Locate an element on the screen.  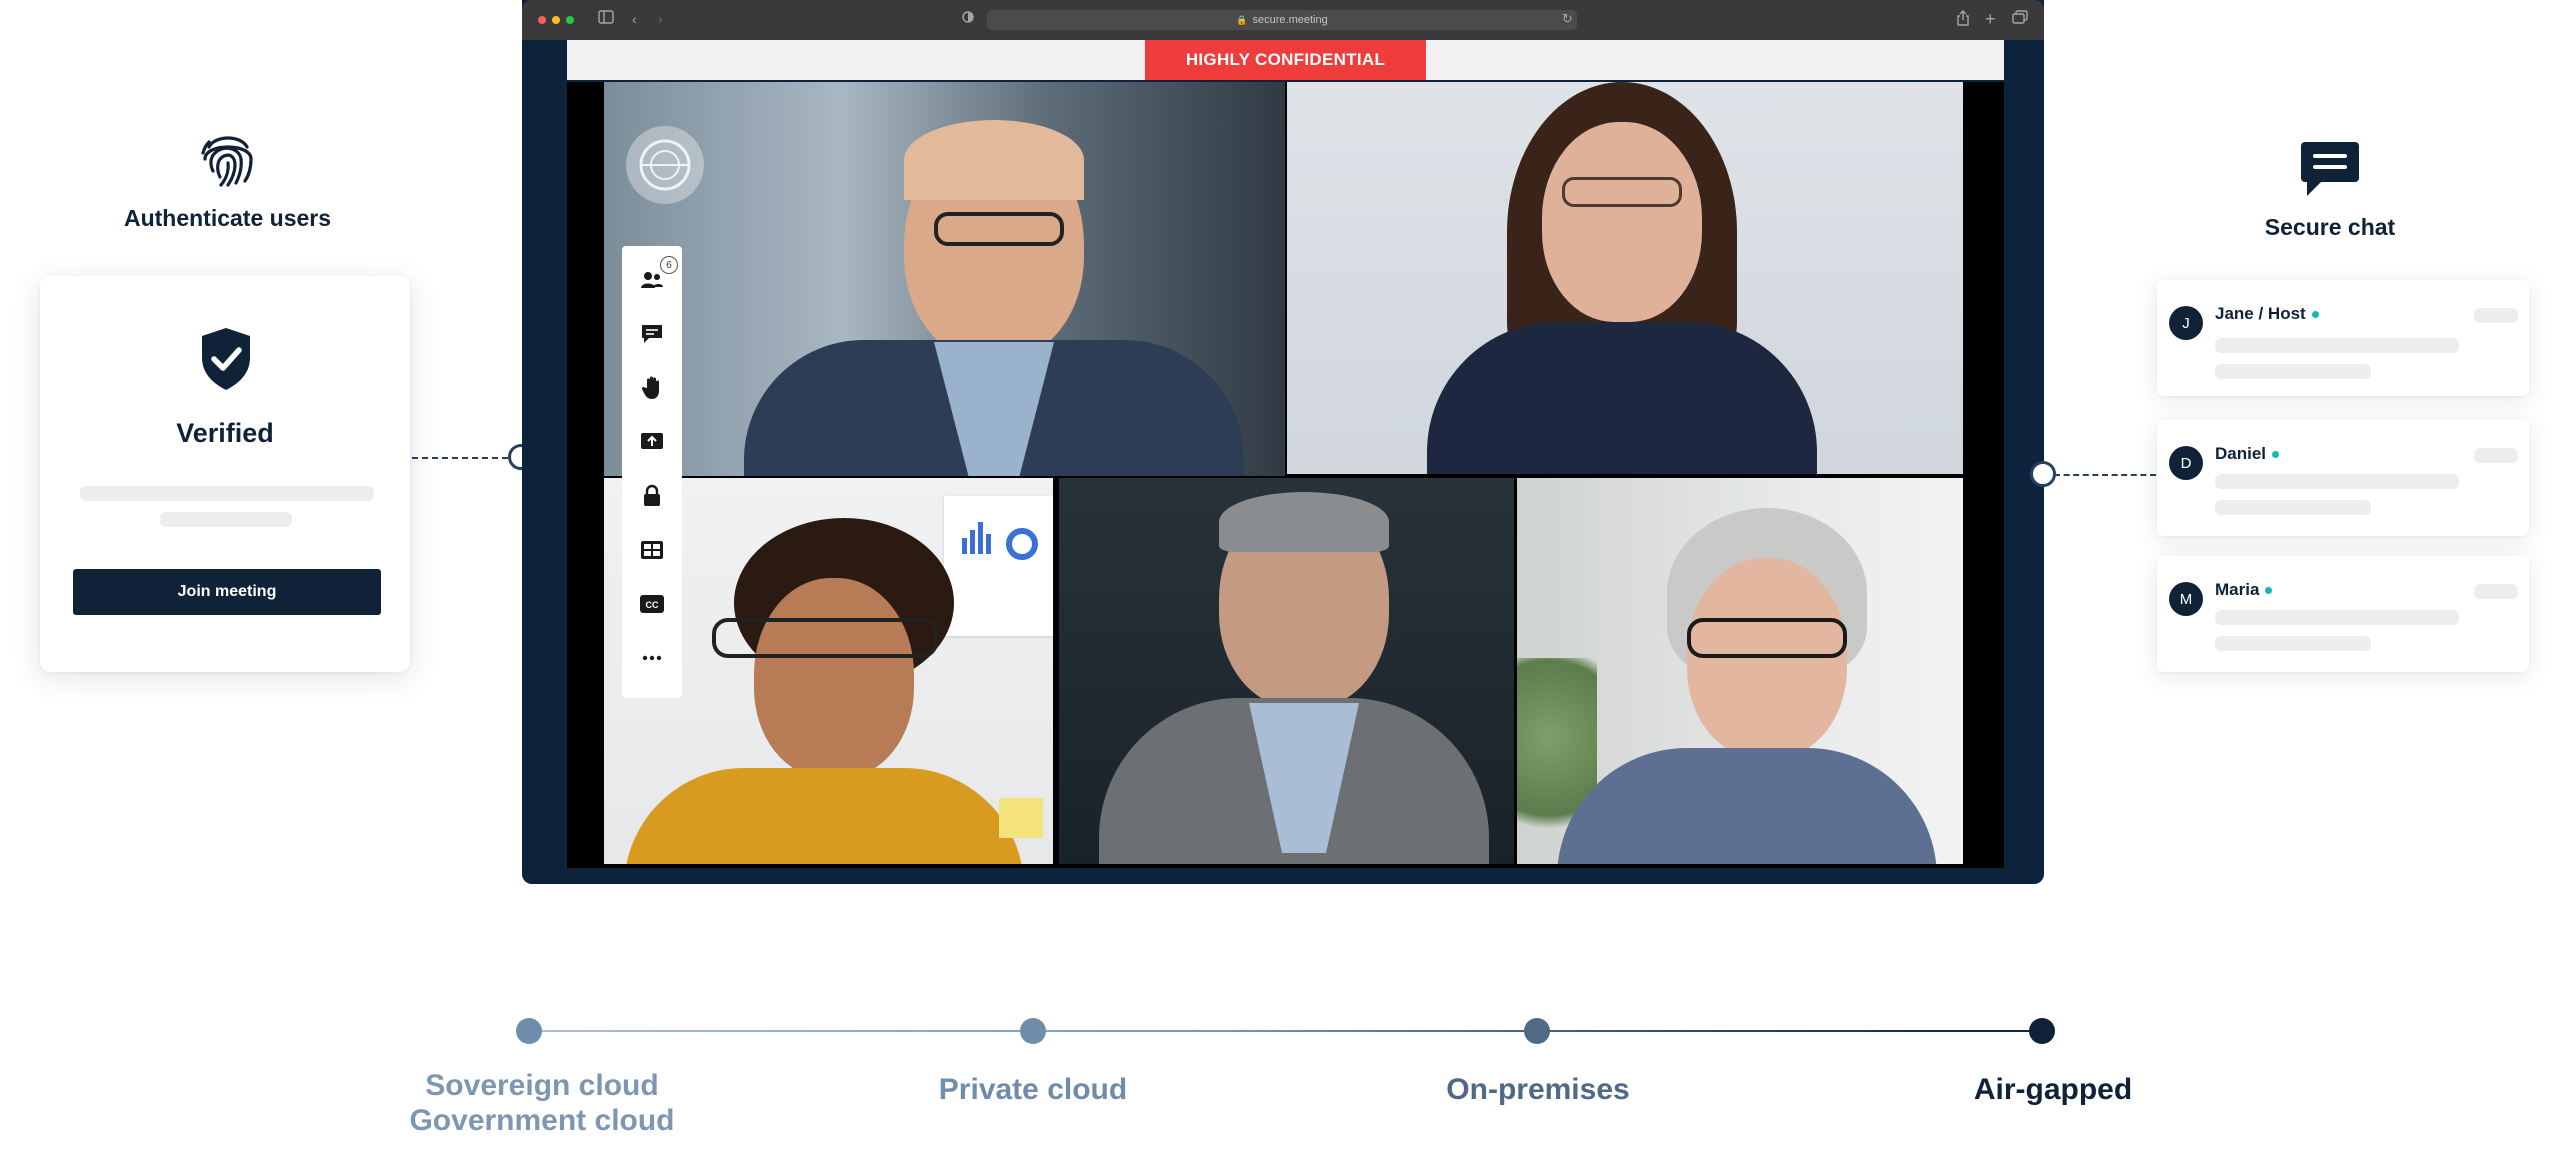
chat-message: J Jane / Host is located at coordinates (2343, 338).